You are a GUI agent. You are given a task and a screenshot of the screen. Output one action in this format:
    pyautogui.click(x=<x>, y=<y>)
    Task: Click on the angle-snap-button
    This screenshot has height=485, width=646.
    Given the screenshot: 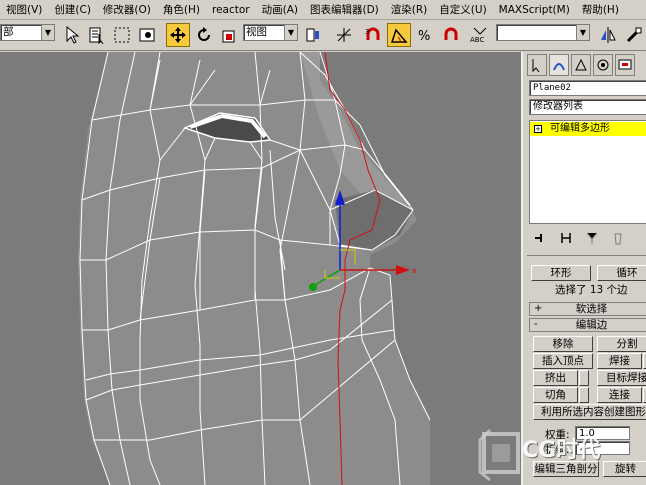 What is the action you would take?
    pyautogui.click(x=399, y=35)
    